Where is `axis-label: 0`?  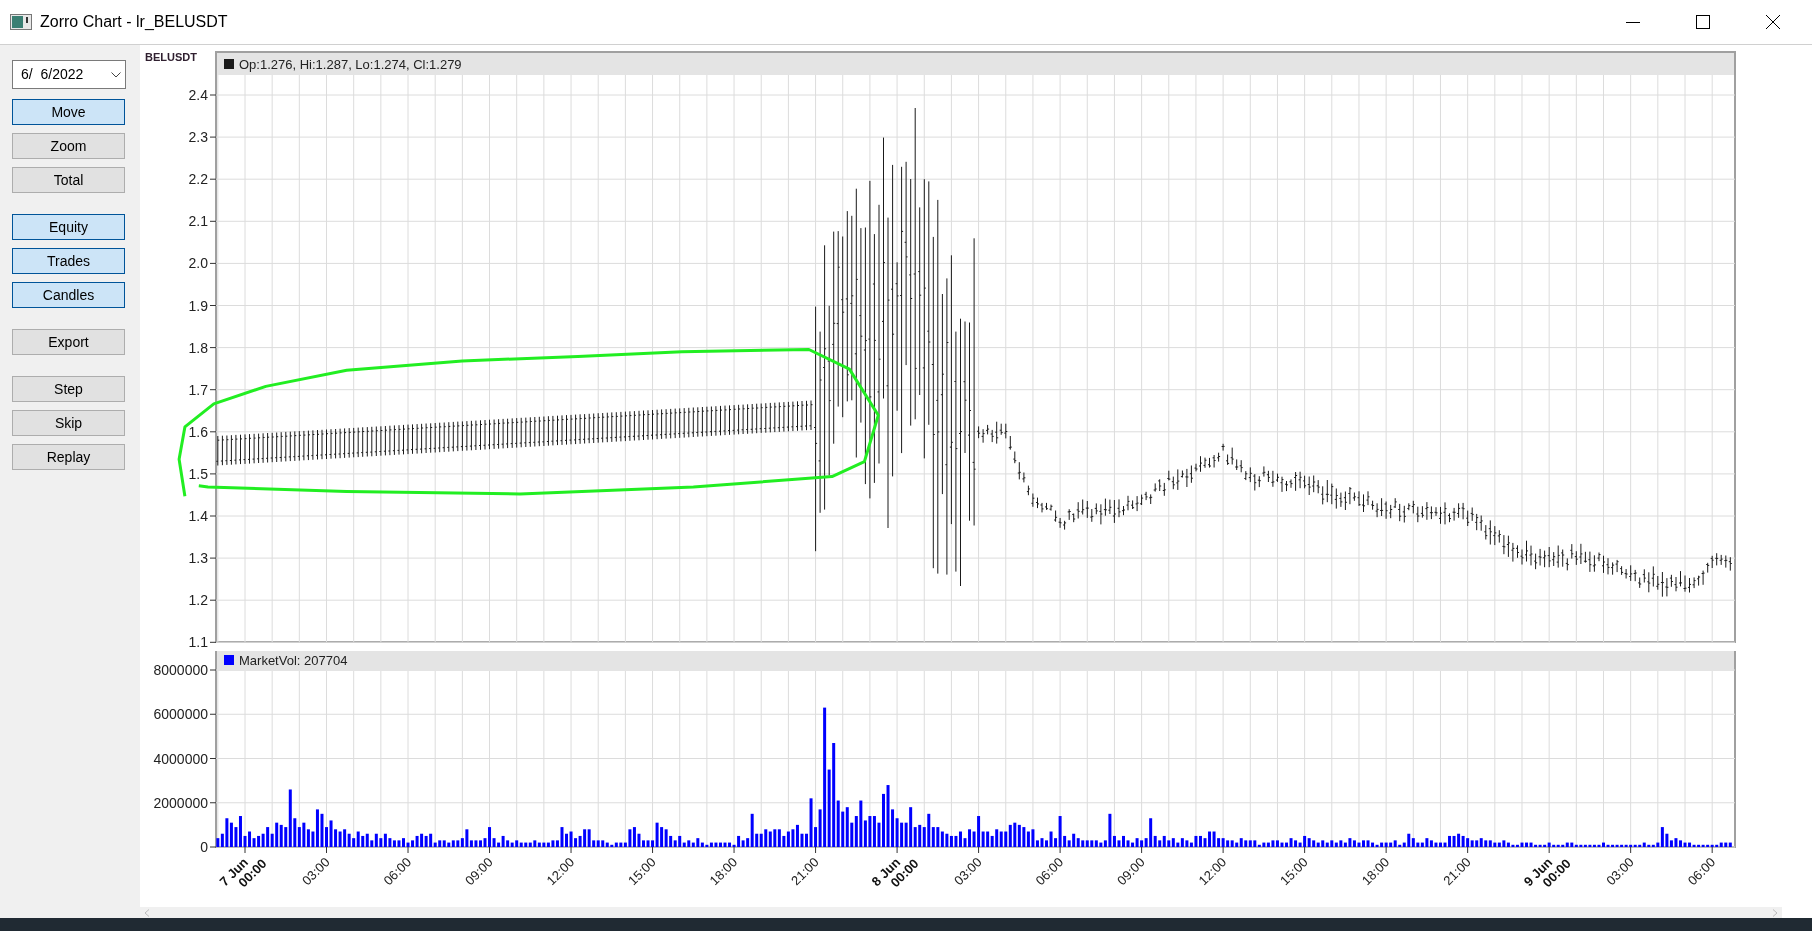 axis-label: 0 is located at coordinates (204, 847).